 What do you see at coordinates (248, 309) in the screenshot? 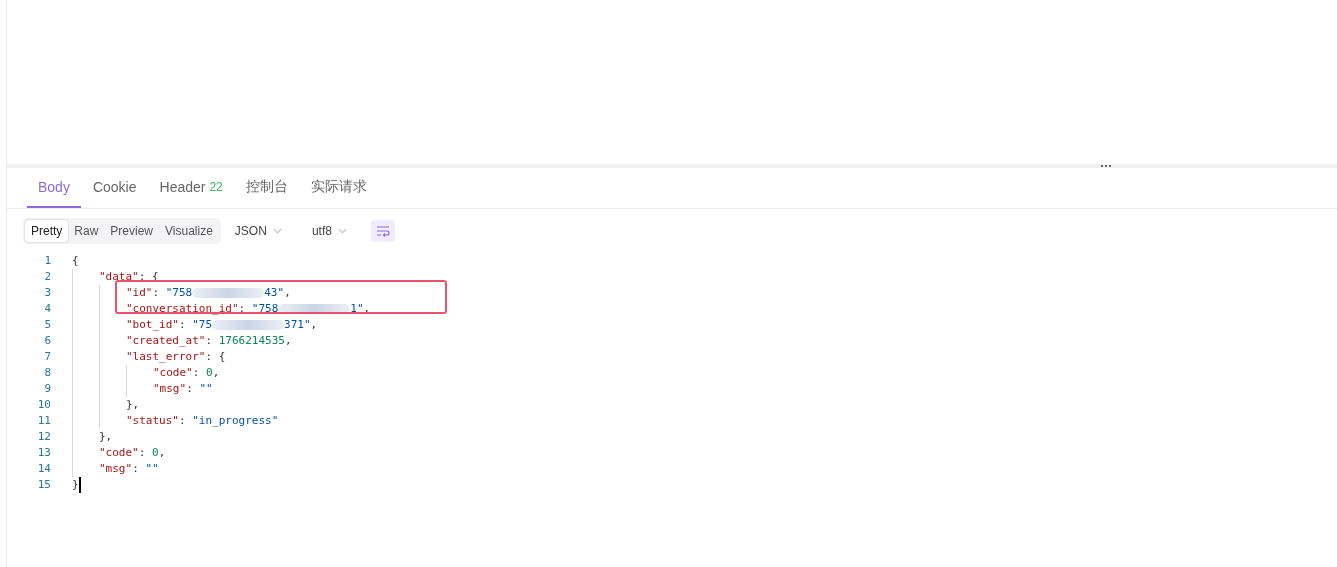
I see `code-line: "conversation_id": "758 1",` at bounding box center [248, 309].